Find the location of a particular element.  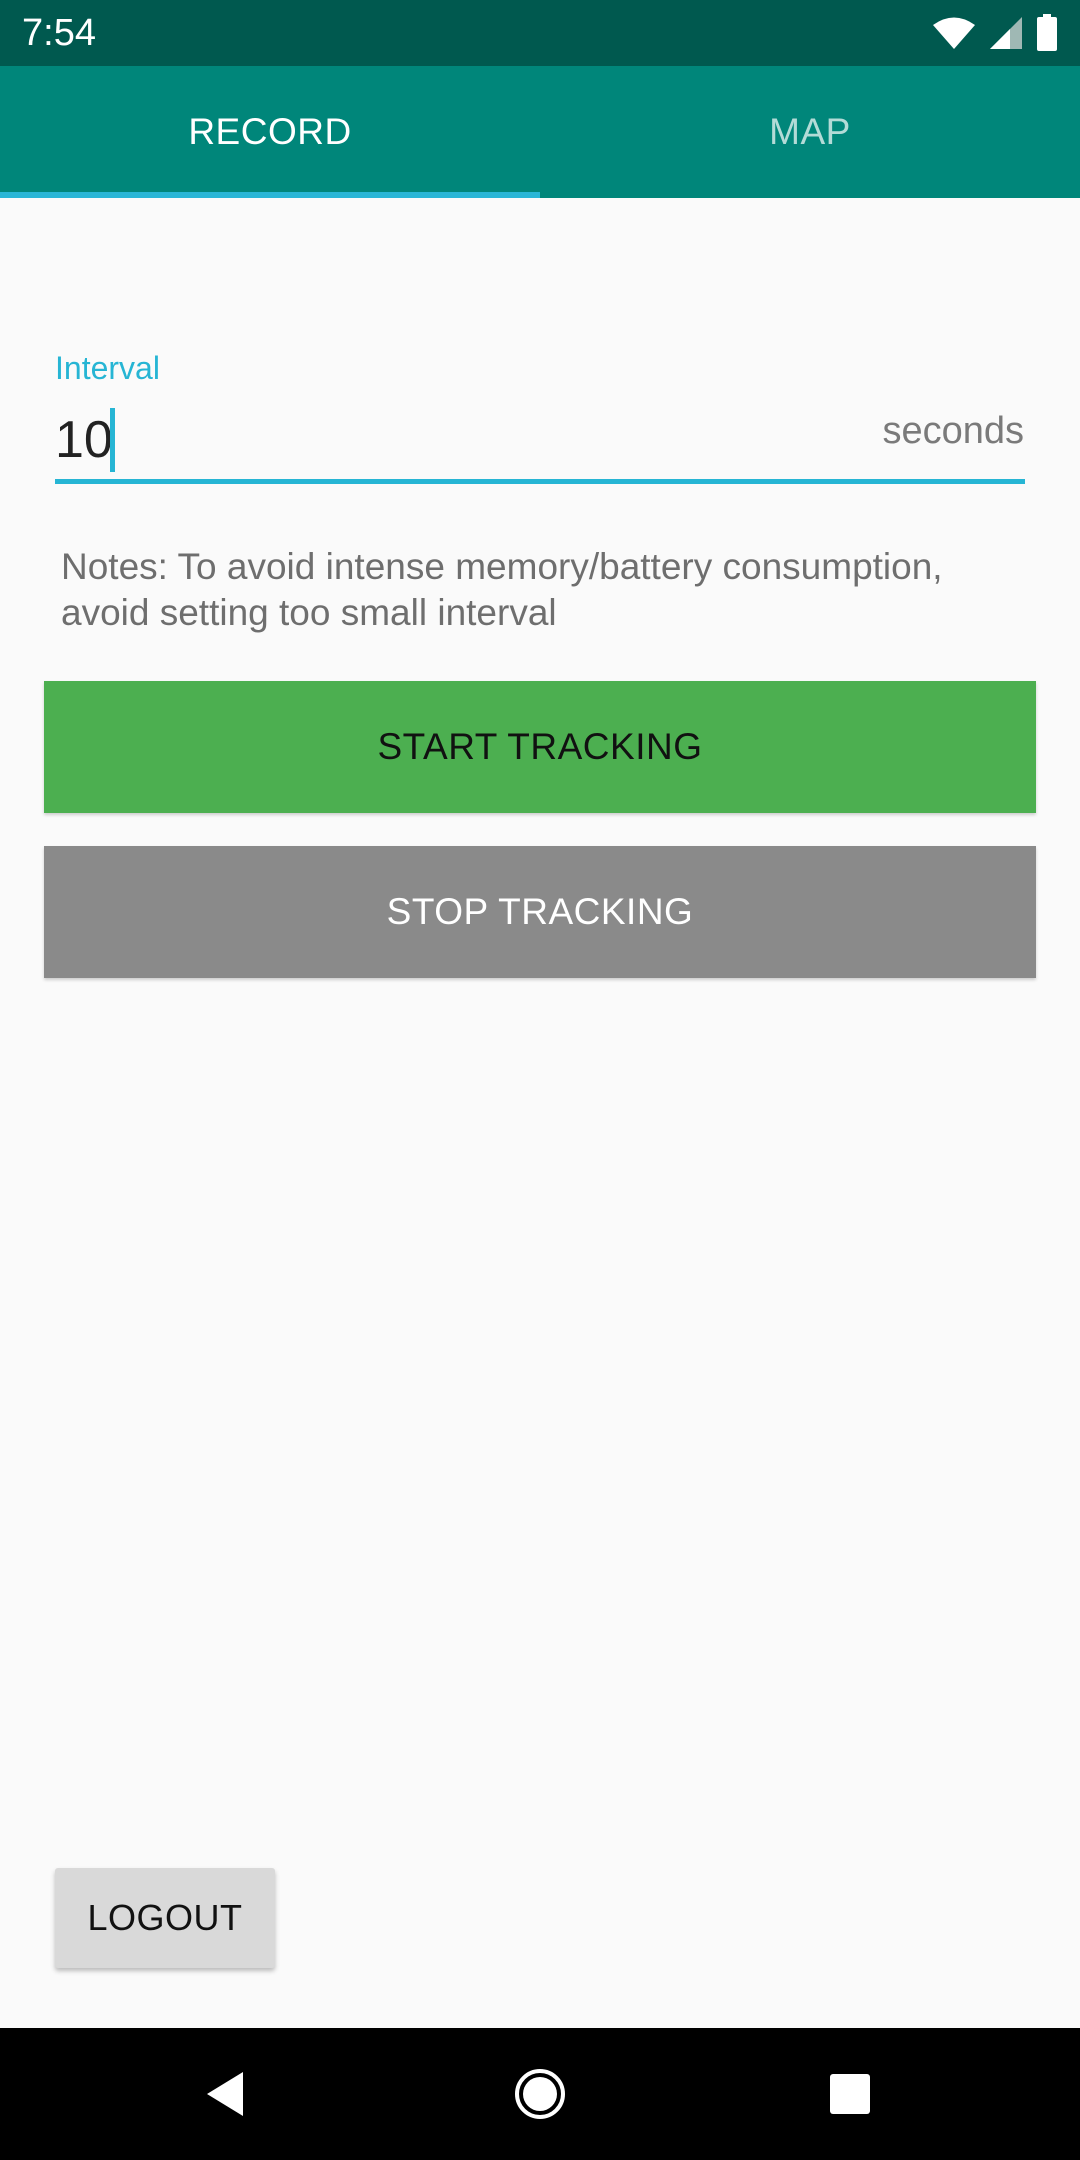

tab-bar: RECORD MAP is located at coordinates (540, 132).